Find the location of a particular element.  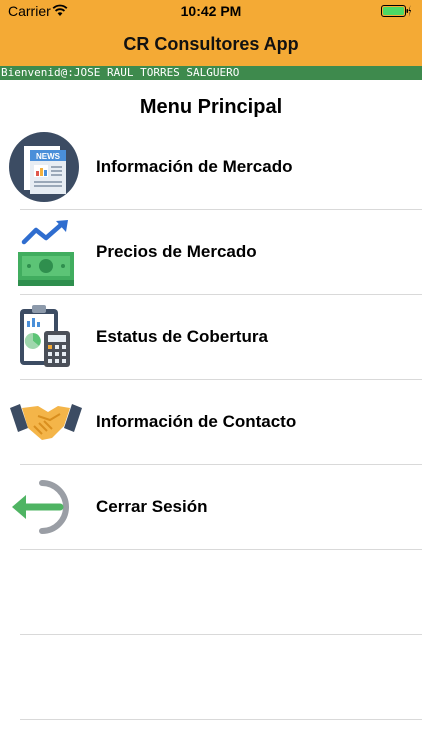

menu-item-informacion-contacto: Información de Contacto is located at coordinates (211, 422).